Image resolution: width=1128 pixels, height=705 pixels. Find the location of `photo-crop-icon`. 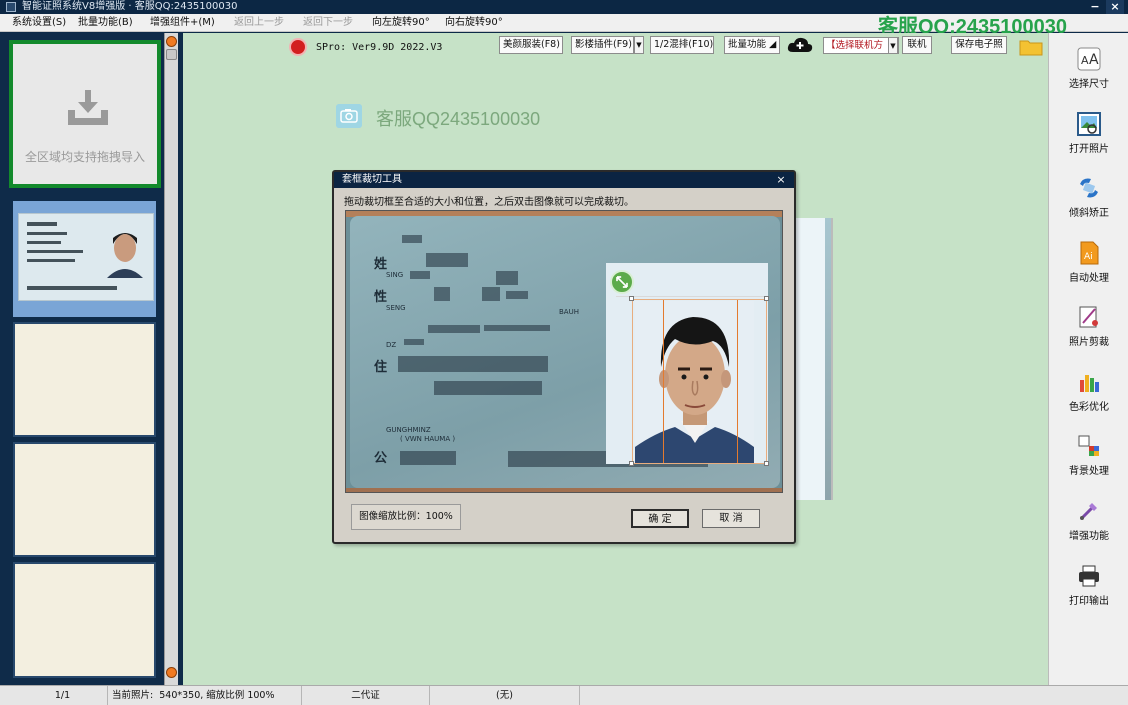

photo-crop-icon is located at coordinates (1088, 317).